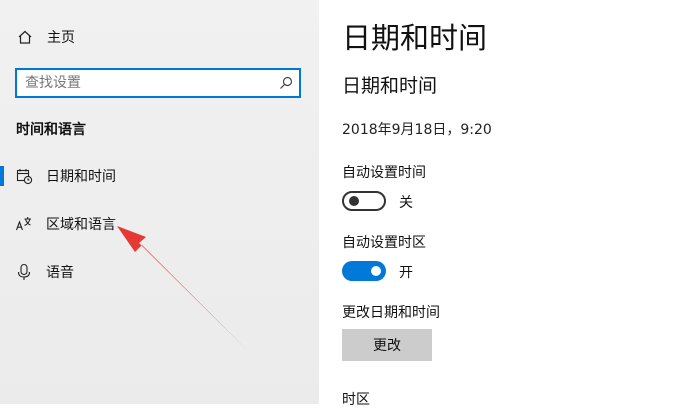 This screenshot has width=700, height=409. I want to click on home-nav-item: 主页, so click(45, 37).